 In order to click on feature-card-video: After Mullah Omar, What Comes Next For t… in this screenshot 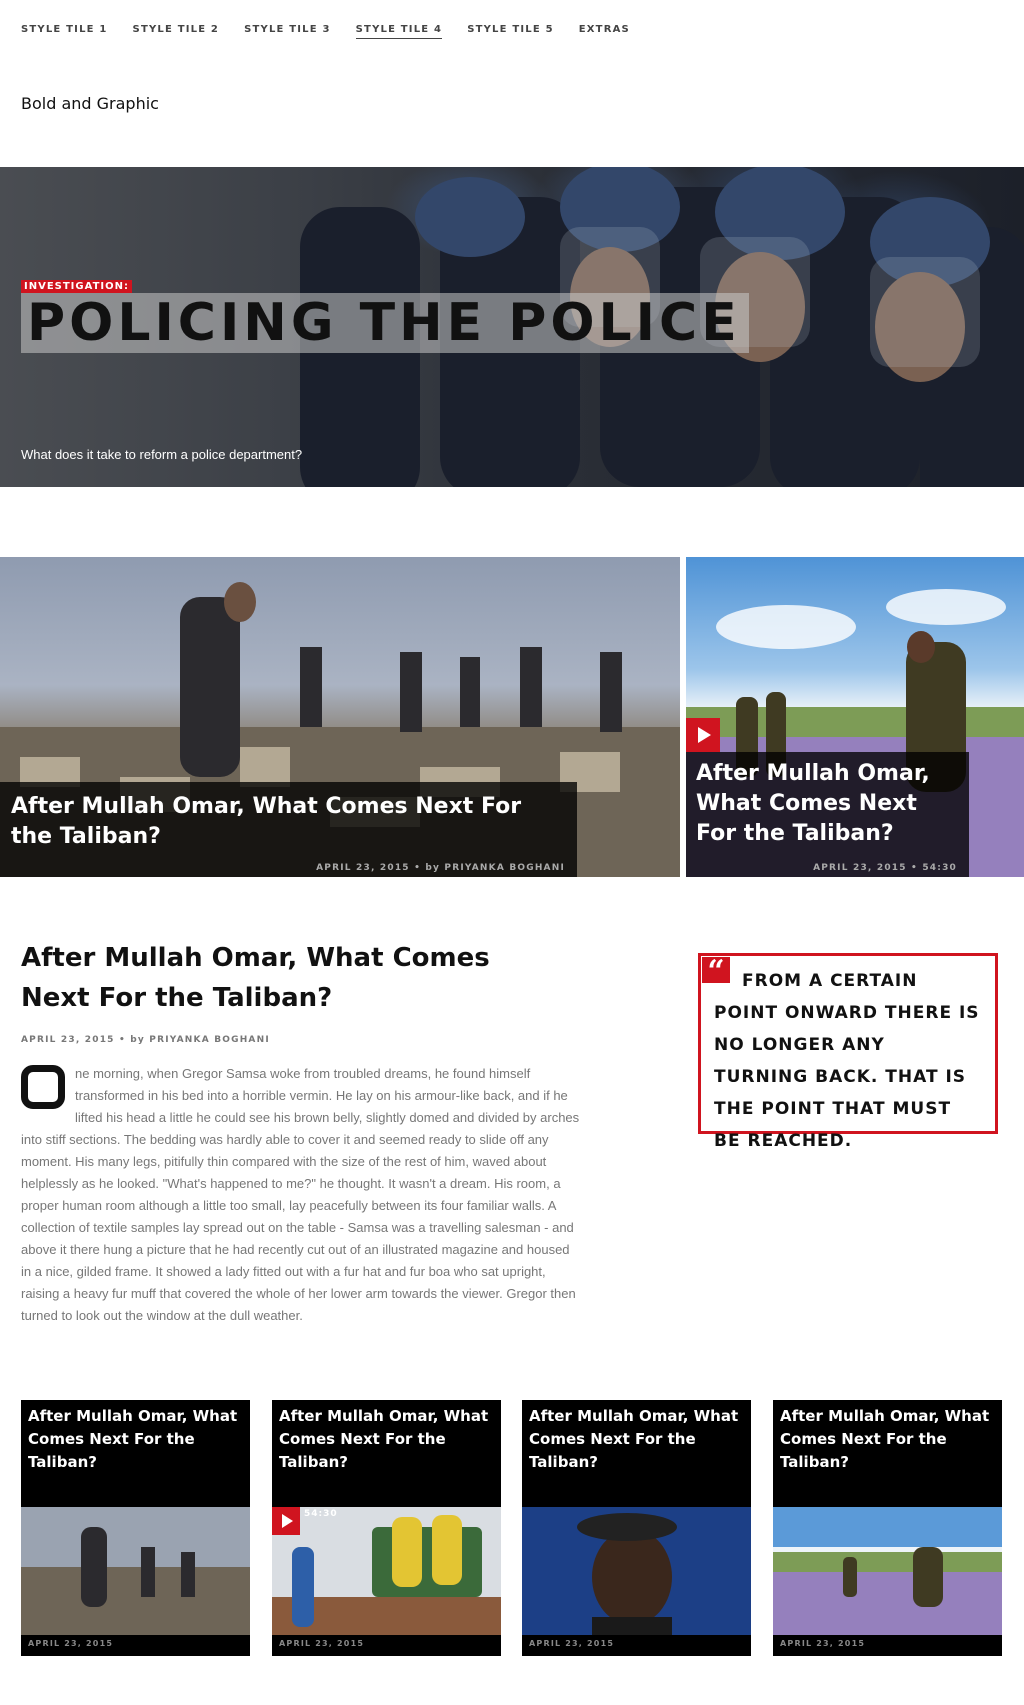, I will do `click(855, 717)`.